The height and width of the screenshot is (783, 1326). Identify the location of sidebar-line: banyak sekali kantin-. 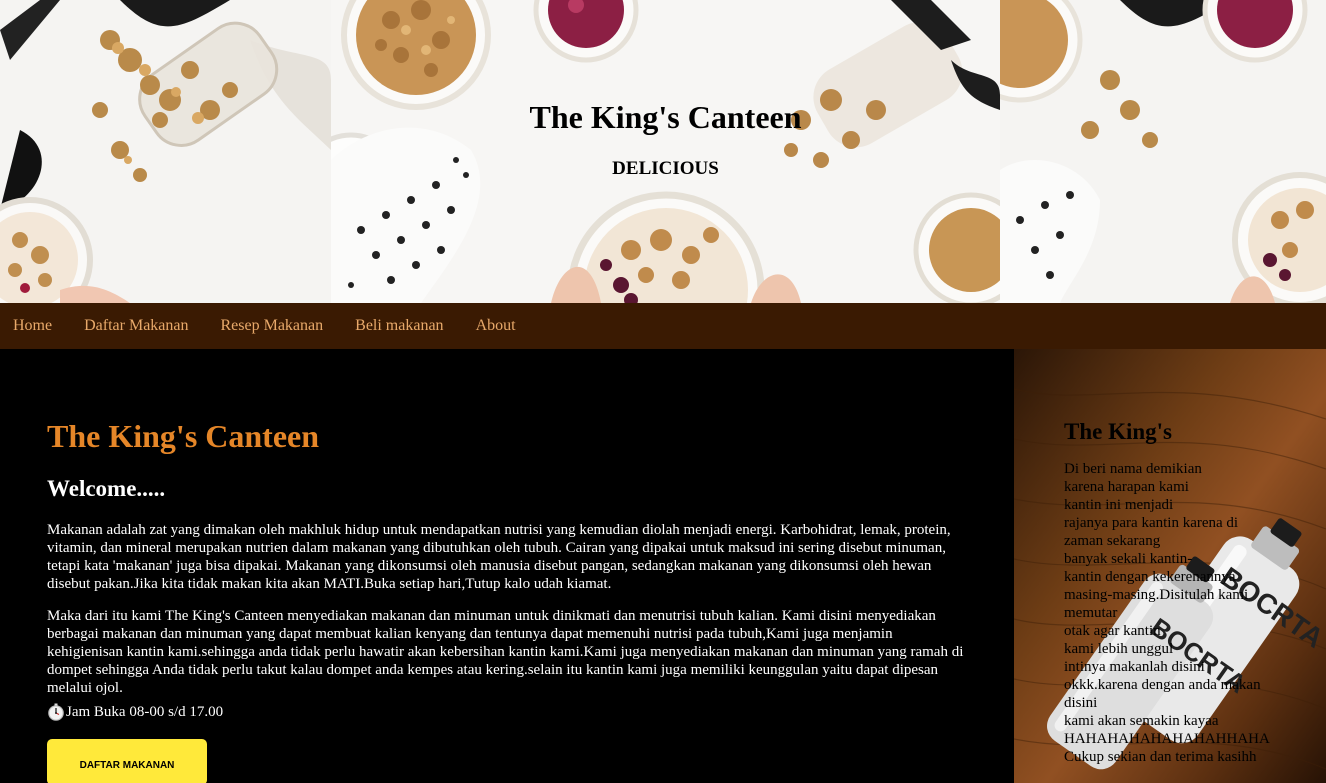
(1128, 559).